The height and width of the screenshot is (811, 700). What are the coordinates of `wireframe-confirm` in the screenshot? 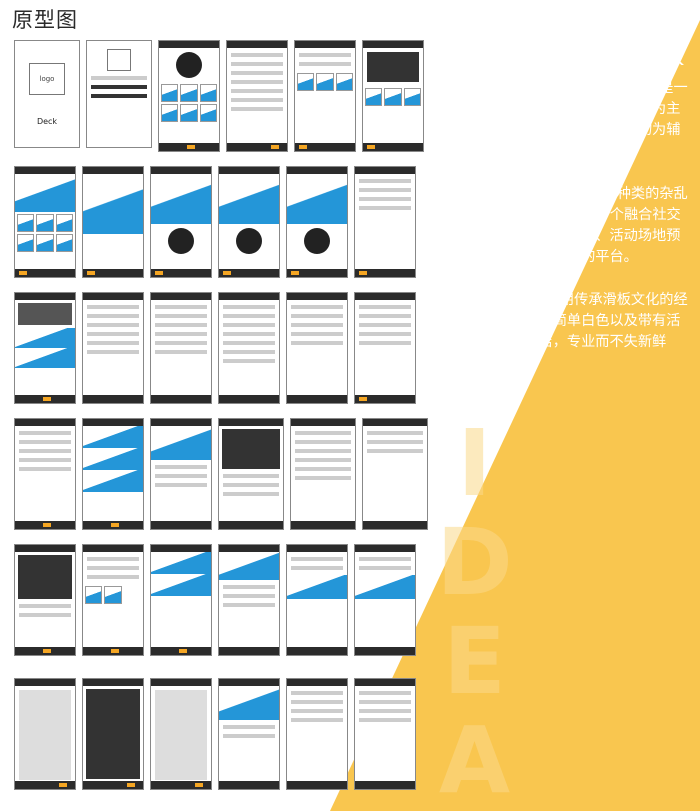 It's located at (395, 474).